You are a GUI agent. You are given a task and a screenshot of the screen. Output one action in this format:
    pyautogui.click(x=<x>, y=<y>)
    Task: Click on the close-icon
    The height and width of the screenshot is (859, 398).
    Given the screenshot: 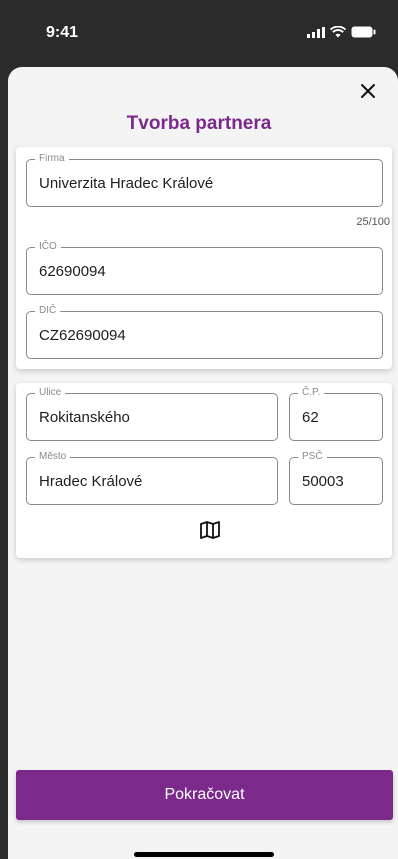 What is the action you would take?
    pyautogui.click(x=368, y=91)
    